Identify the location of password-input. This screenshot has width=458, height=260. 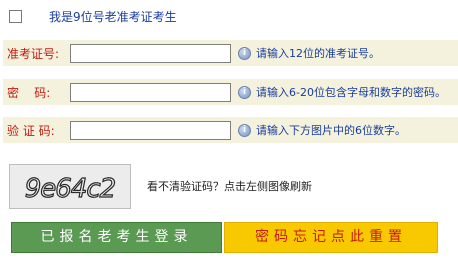
(150, 92).